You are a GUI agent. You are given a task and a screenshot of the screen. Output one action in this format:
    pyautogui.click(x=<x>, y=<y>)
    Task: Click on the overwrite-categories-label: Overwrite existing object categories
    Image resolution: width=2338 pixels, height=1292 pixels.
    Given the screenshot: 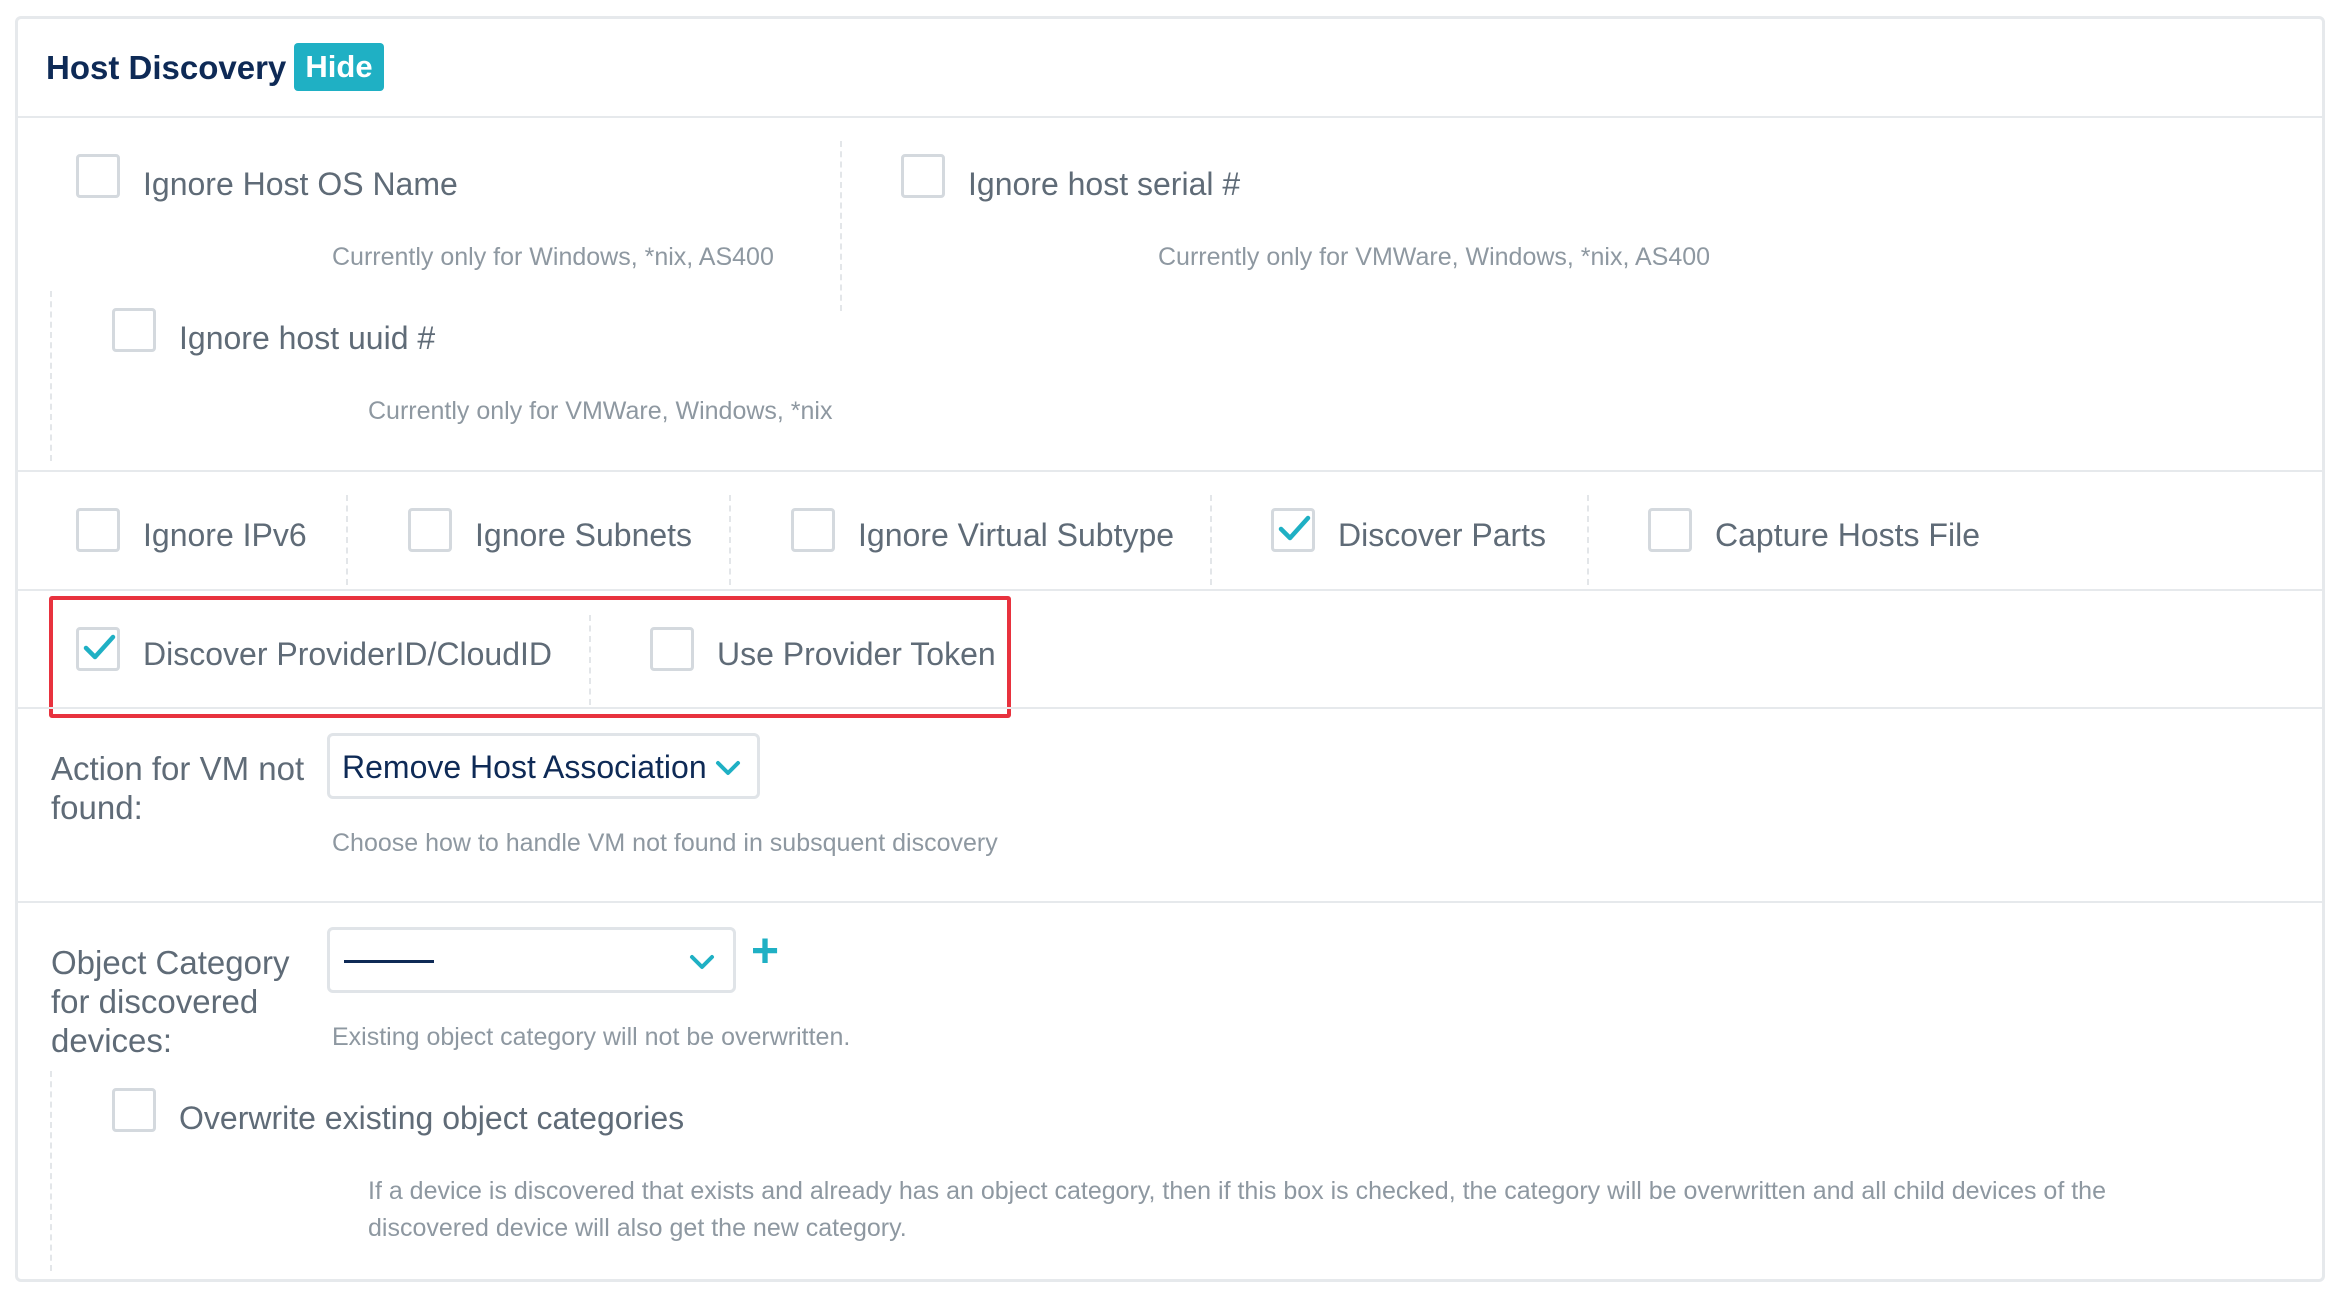 What is the action you would take?
    pyautogui.click(x=432, y=1118)
    